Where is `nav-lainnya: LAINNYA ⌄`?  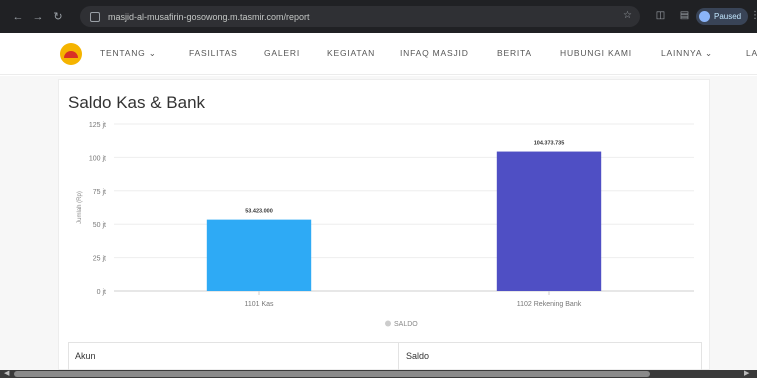
nav-lainnya: LAINNYA ⌄ is located at coordinates (687, 53).